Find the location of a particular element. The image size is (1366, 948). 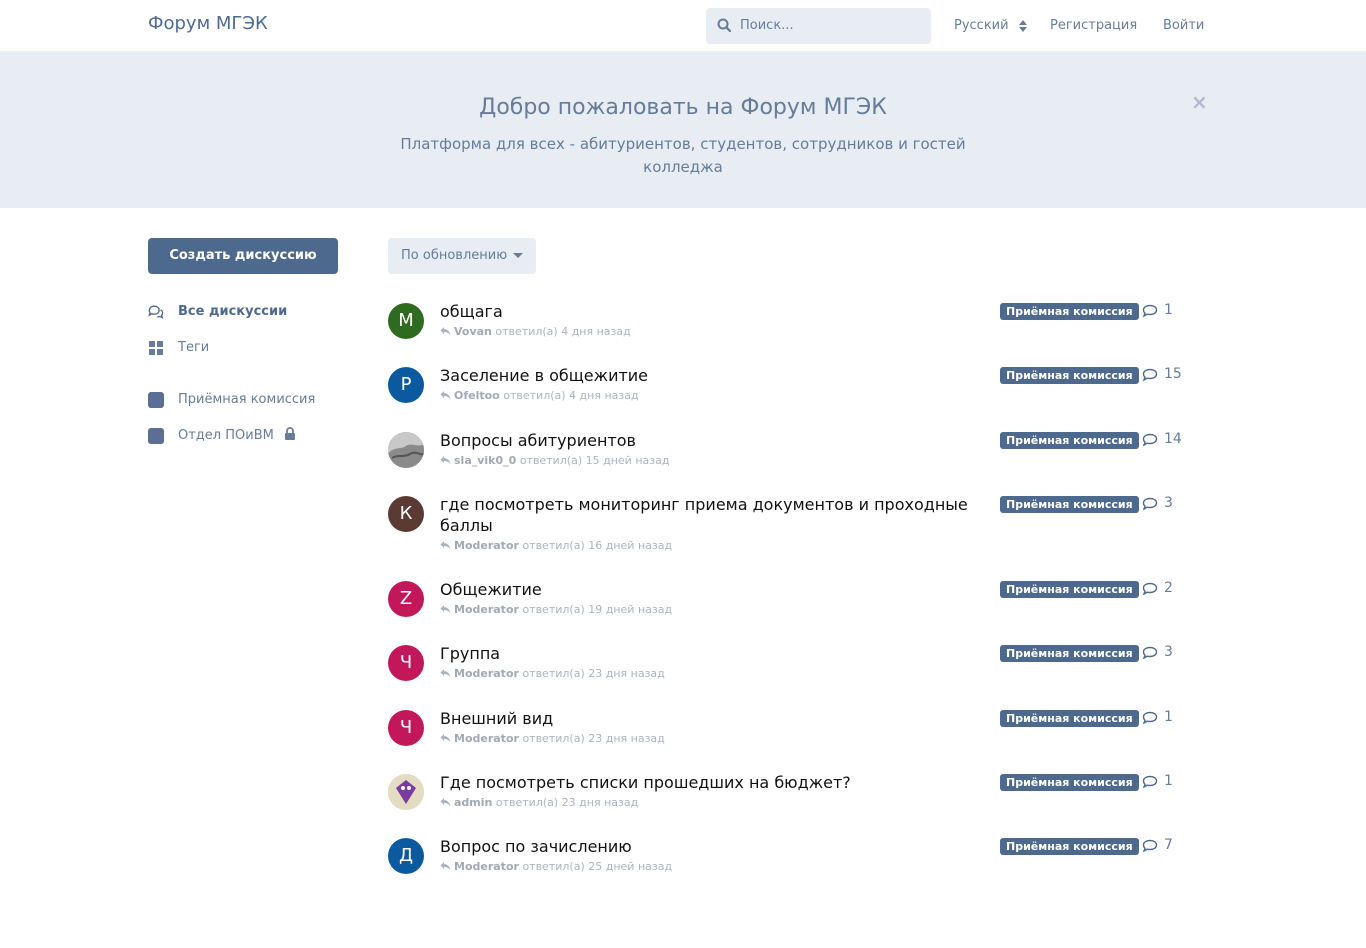

avatar: Д is located at coordinates (406, 856).